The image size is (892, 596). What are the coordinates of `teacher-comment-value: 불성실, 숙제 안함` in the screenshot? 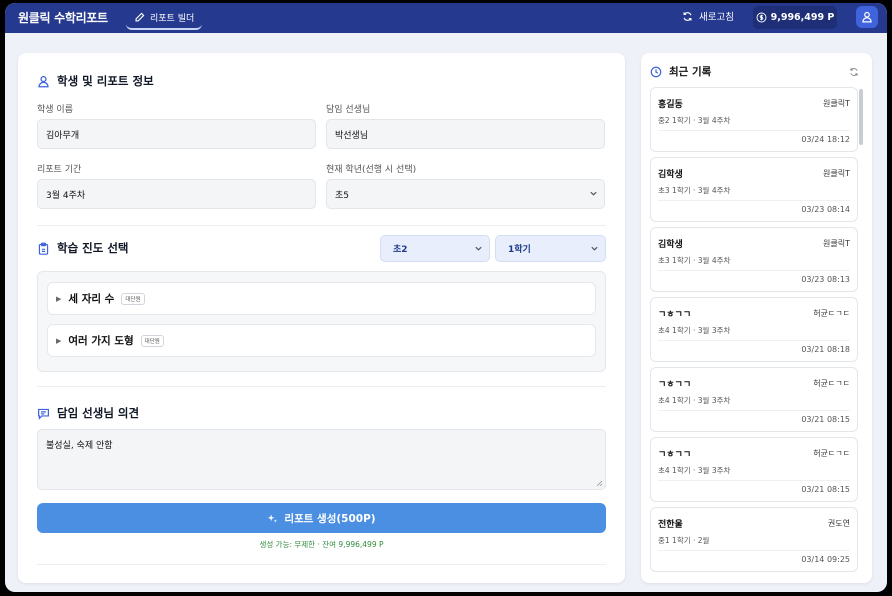 It's located at (79, 446).